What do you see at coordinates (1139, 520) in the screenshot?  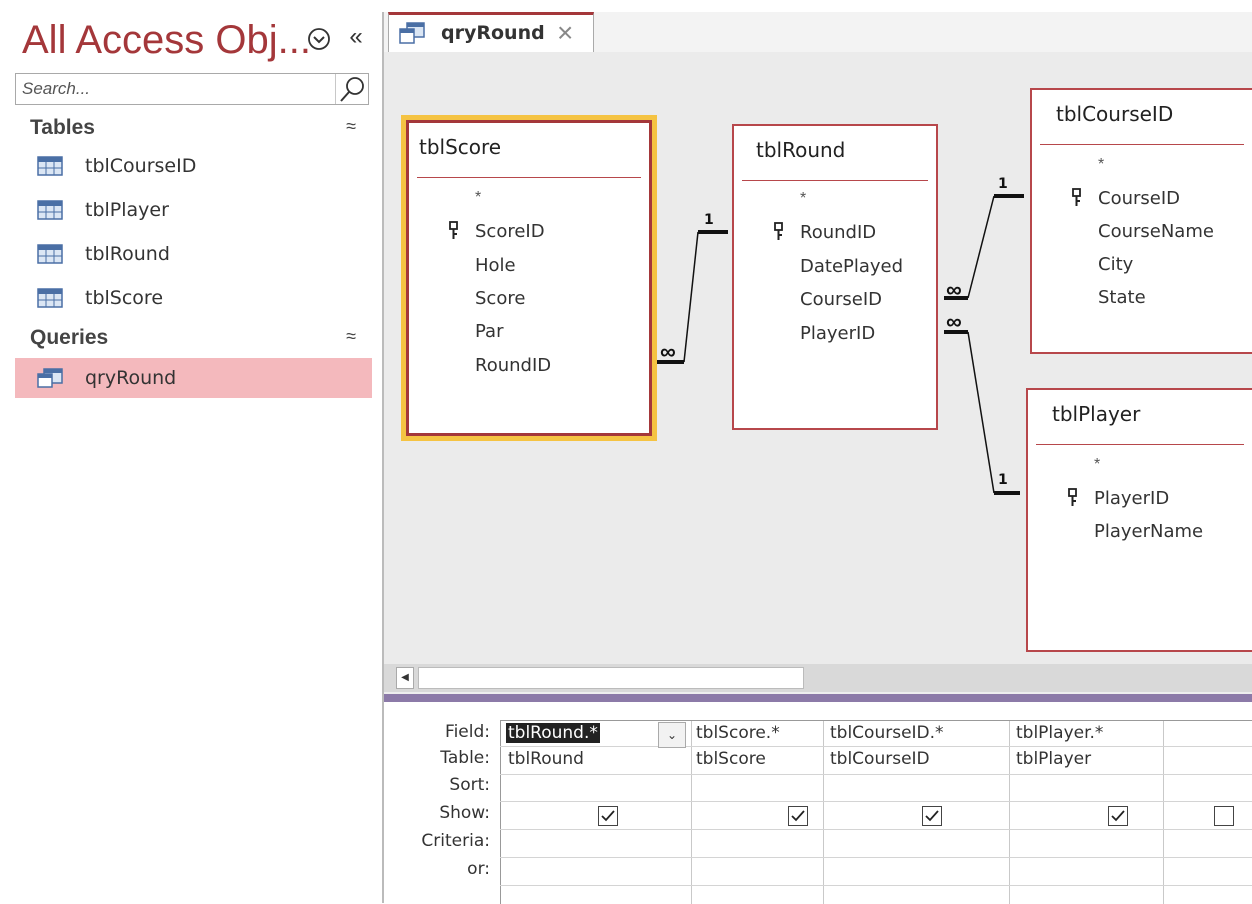 I see `field-list-tblplayer: tblPlayer * PlayerID PlayerName` at bounding box center [1139, 520].